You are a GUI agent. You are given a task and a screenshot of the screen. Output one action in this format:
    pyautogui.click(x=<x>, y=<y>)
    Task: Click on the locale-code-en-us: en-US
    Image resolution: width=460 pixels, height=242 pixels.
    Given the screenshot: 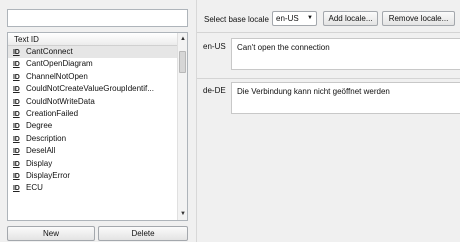 What is the action you would take?
    pyautogui.click(x=214, y=46)
    